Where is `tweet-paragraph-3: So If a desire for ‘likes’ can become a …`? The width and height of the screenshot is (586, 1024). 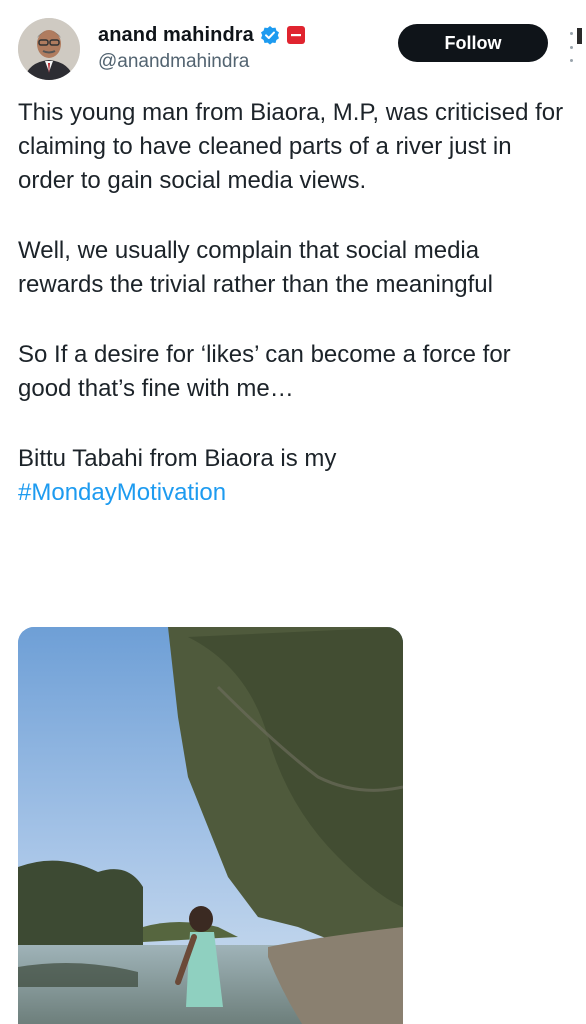
tweet-paragraph-3: So If a desire for ‘likes’ can become a … is located at coordinates (264, 371).